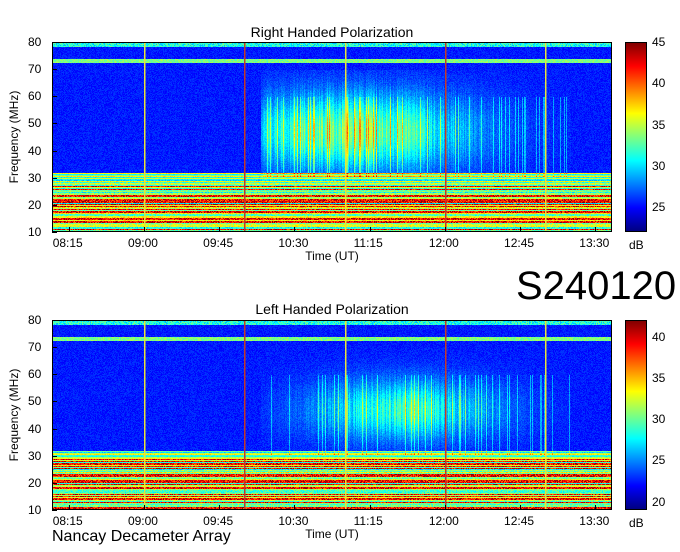 The height and width of the screenshot is (552, 680). What do you see at coordinates (332, 309) in the screenshot?
I see `panel-title: Left Handed Polarization` at bounding box center [332, 309].